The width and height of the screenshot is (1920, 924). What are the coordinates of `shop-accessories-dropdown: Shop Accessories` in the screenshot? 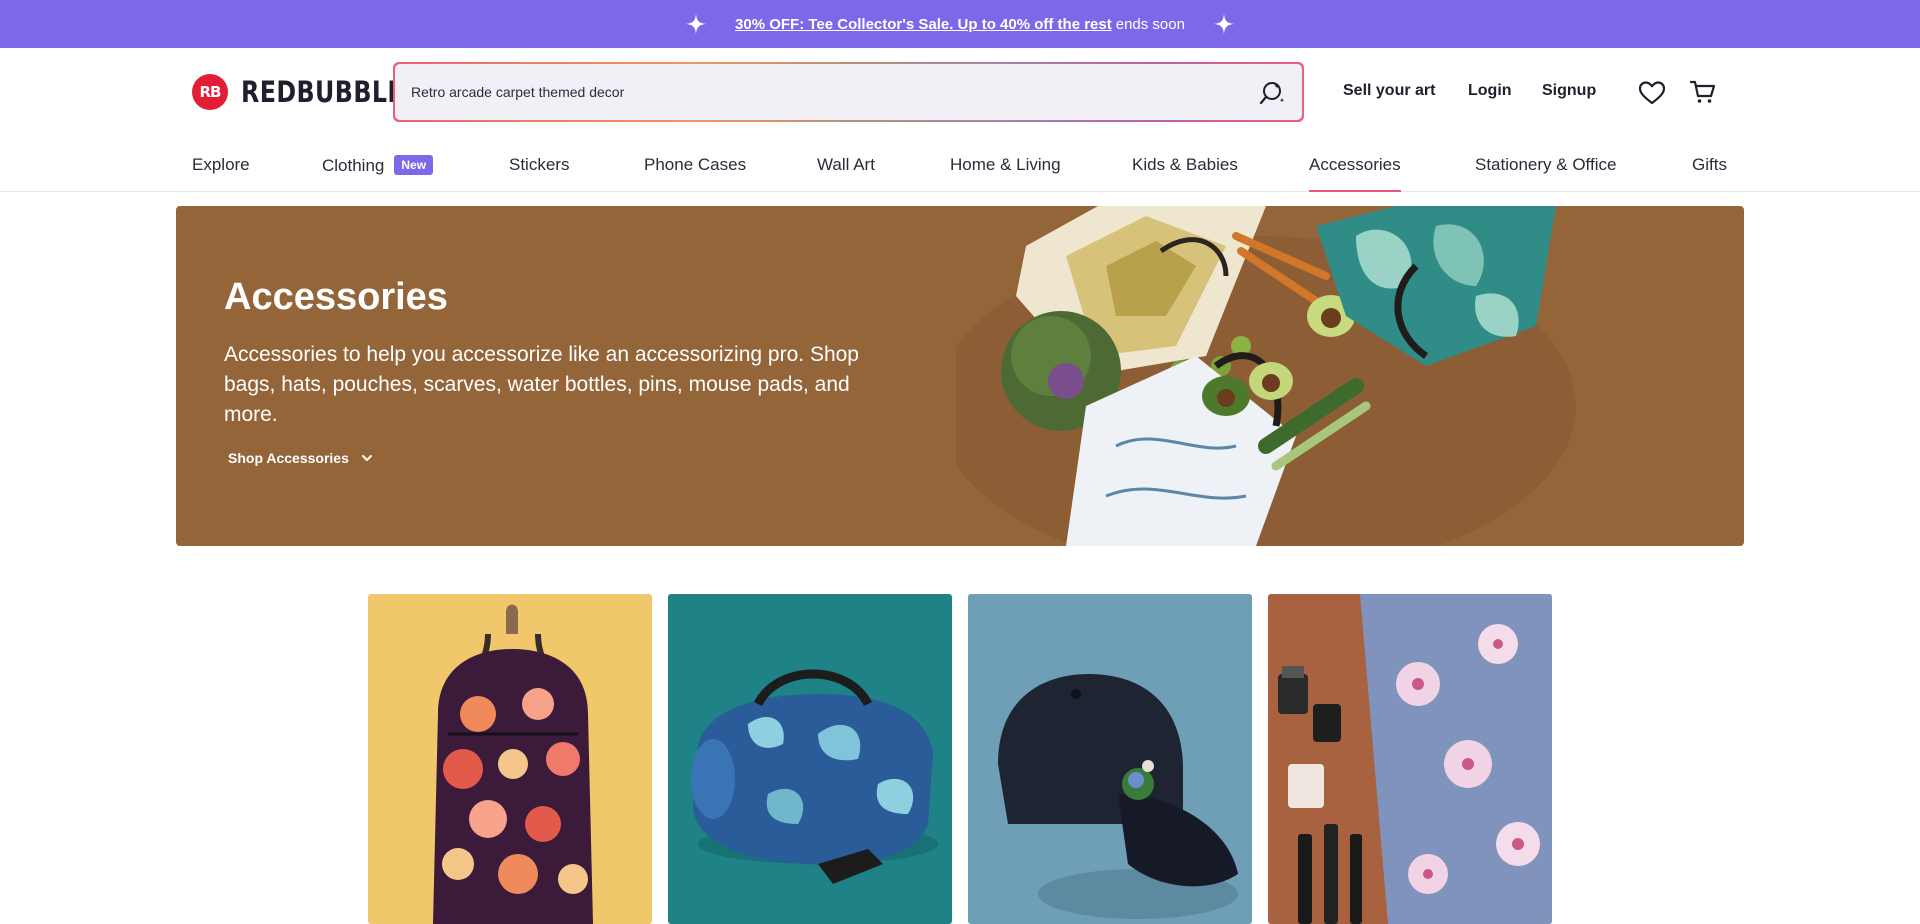 It's located at (300, 458).